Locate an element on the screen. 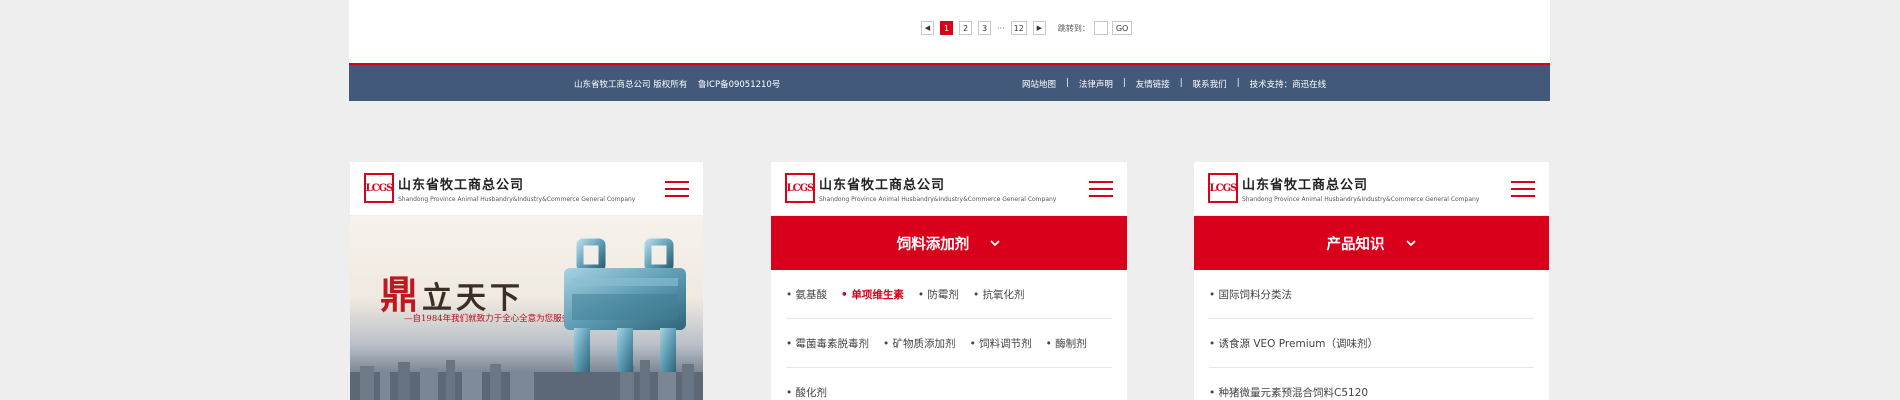 The width and height of the screenshot is (1900, 400). page-button-last: 12 is located at coordinates (1018, 28).